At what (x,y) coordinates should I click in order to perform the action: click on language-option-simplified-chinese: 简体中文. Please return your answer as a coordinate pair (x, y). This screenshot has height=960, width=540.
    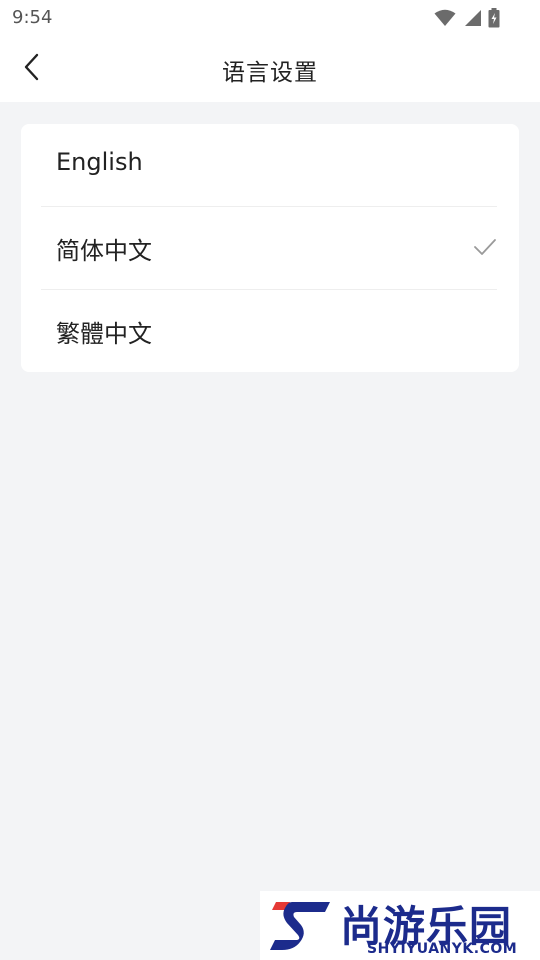
    Looking at the image, I should click on (269, 248).